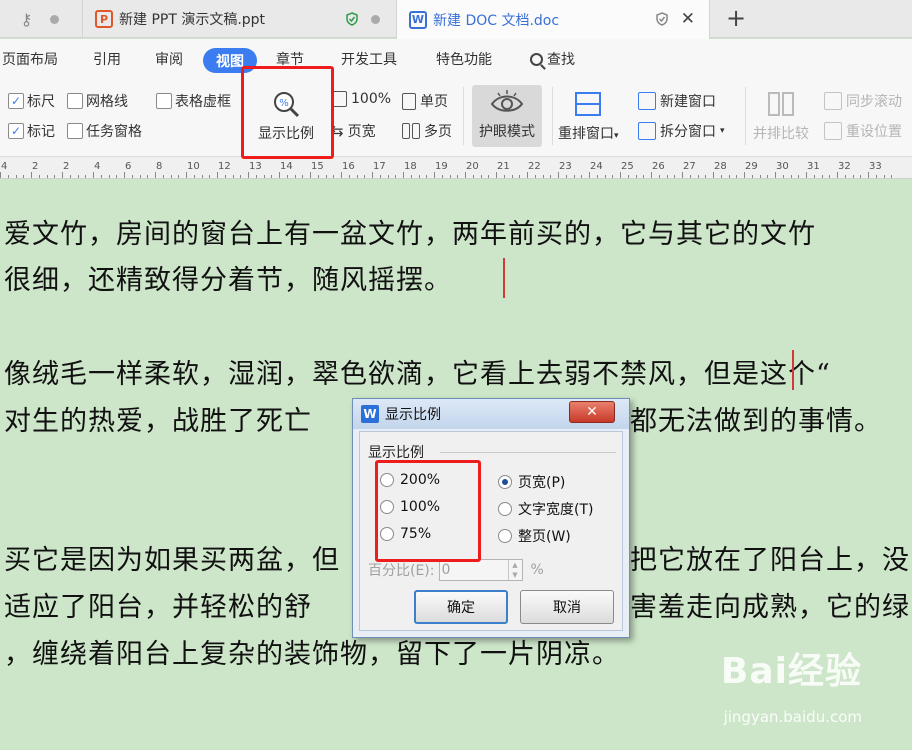  Describe the element at coordinates (681, 131) in the screenshot. I see `split-window-button: 拆分窗口 ▾` at that location.